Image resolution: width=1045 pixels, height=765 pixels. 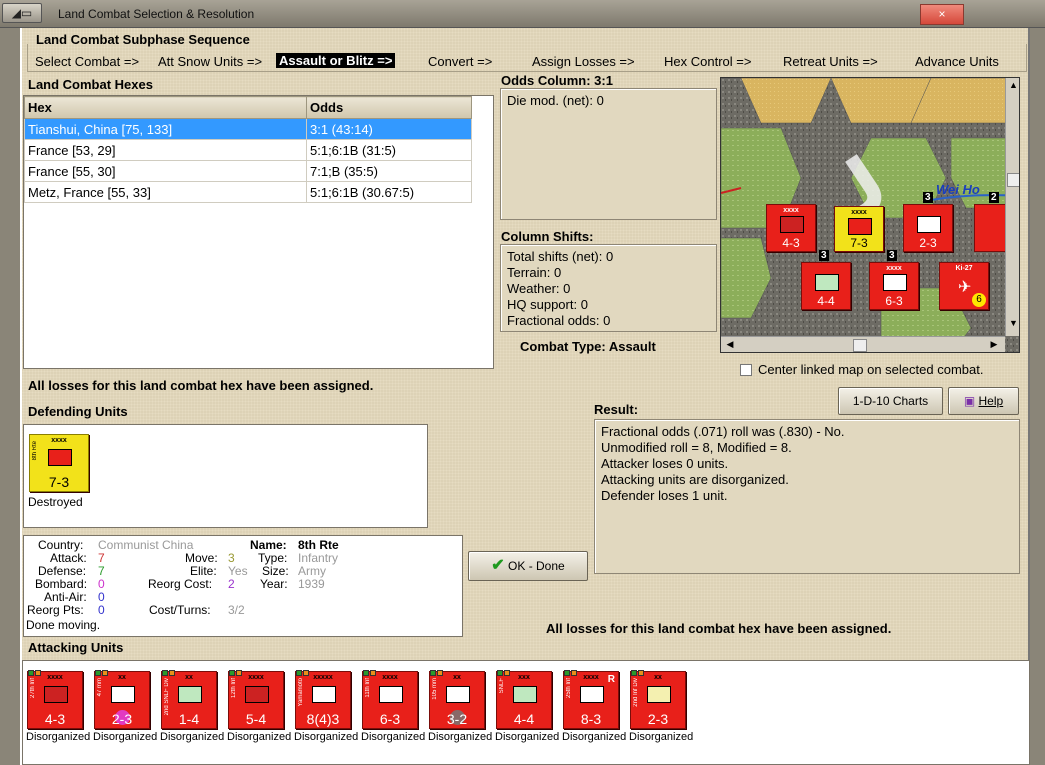 What do you see at coordinates (730, 345) in the screenshot?
I see `scroll-left-icon: ◀` at bounding box center [730, 345].